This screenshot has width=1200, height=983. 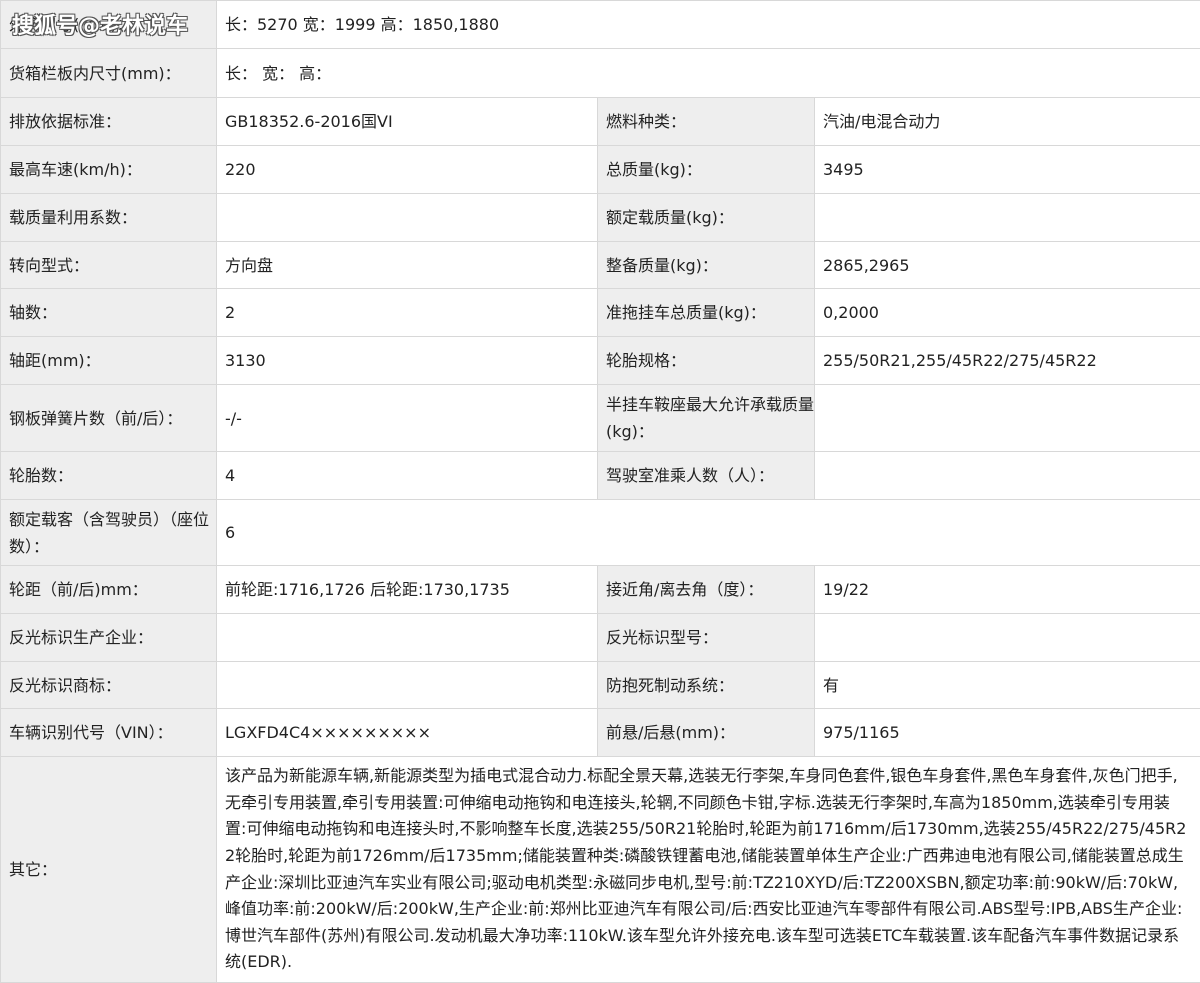 What do you see at coordinates (109, 870) in the screenshot?
I see `label-other: 其它：` at bounding box center [109, 870].